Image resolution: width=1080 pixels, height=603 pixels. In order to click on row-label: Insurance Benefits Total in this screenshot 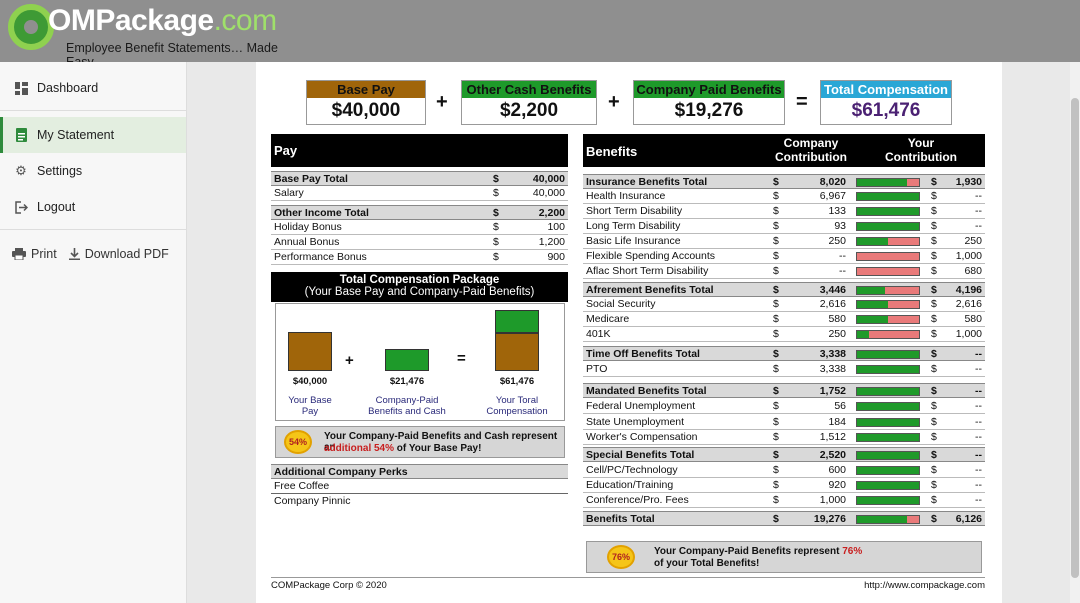, I will do `click(647, 182)`.